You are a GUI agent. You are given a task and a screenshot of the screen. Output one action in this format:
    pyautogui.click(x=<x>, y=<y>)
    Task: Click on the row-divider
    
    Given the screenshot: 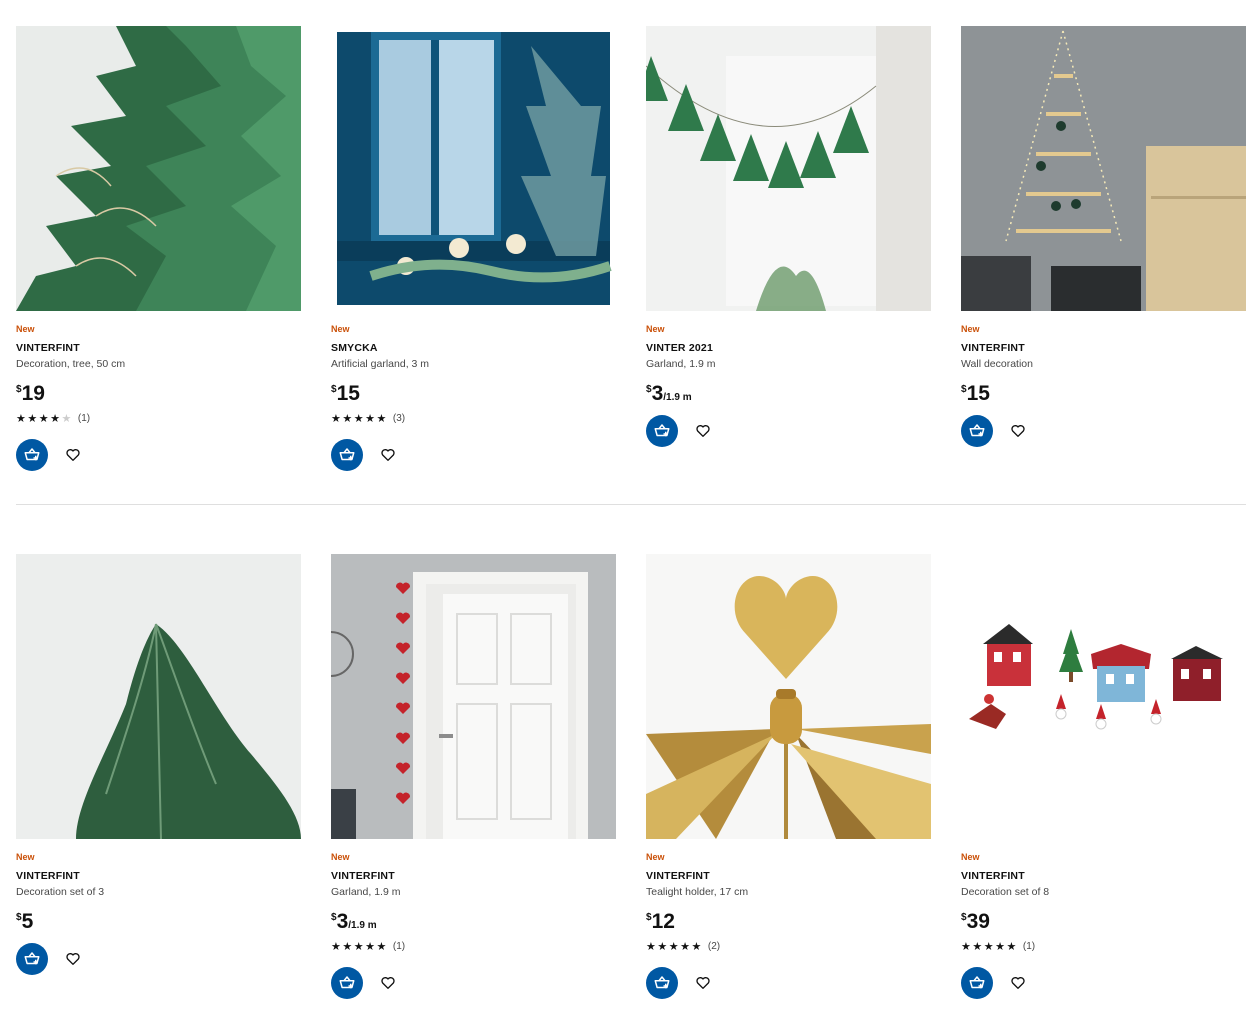 What is the action you would take?
    pyautogui.click(x=631, y=504)
    